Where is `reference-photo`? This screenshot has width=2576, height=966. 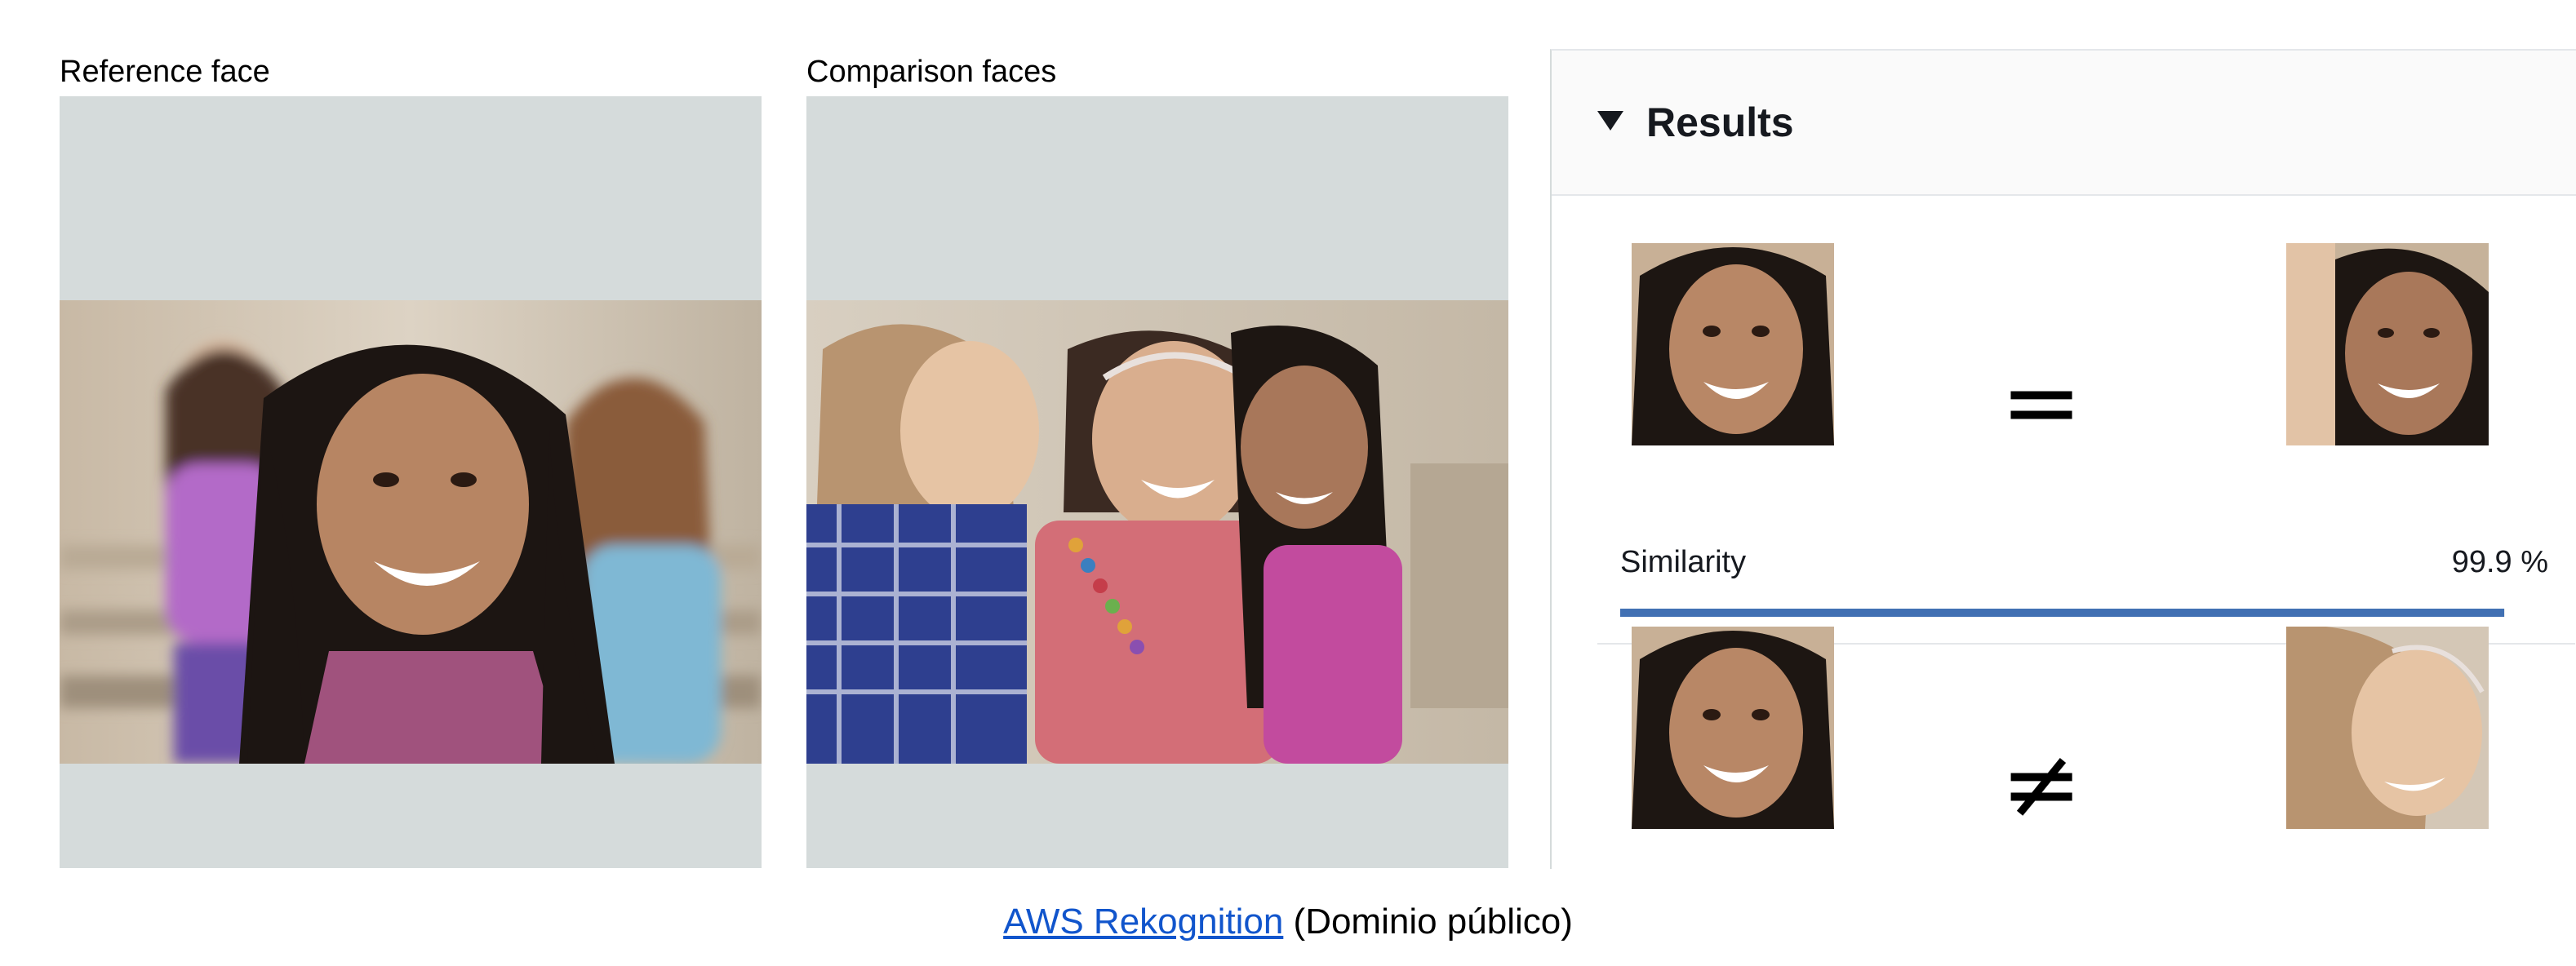
reference-photo is located at coordinates (411, 532).